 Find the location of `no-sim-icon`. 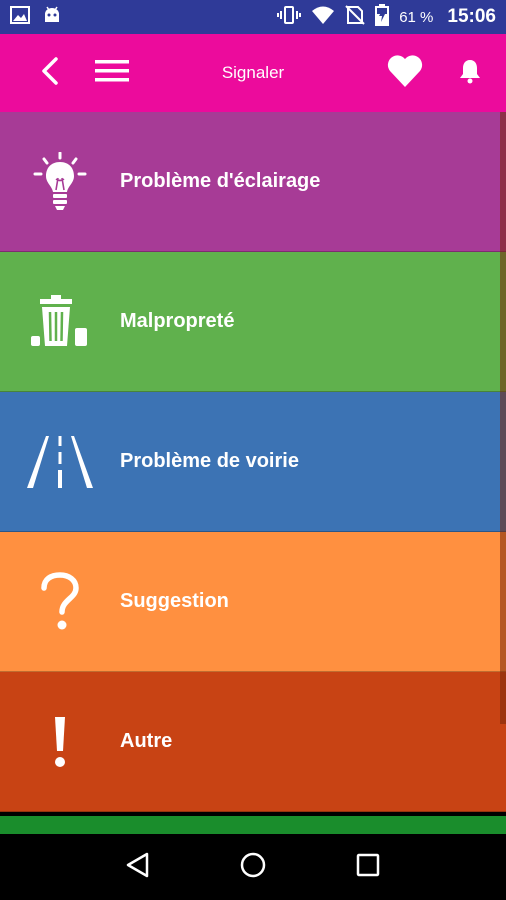

no-sim-icon is located at coordinates (355, 17).